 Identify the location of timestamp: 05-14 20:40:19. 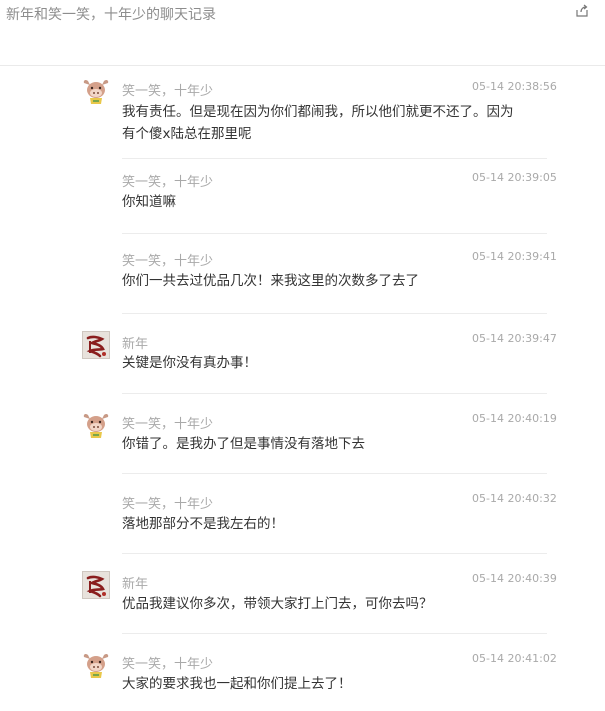
(514, 418).